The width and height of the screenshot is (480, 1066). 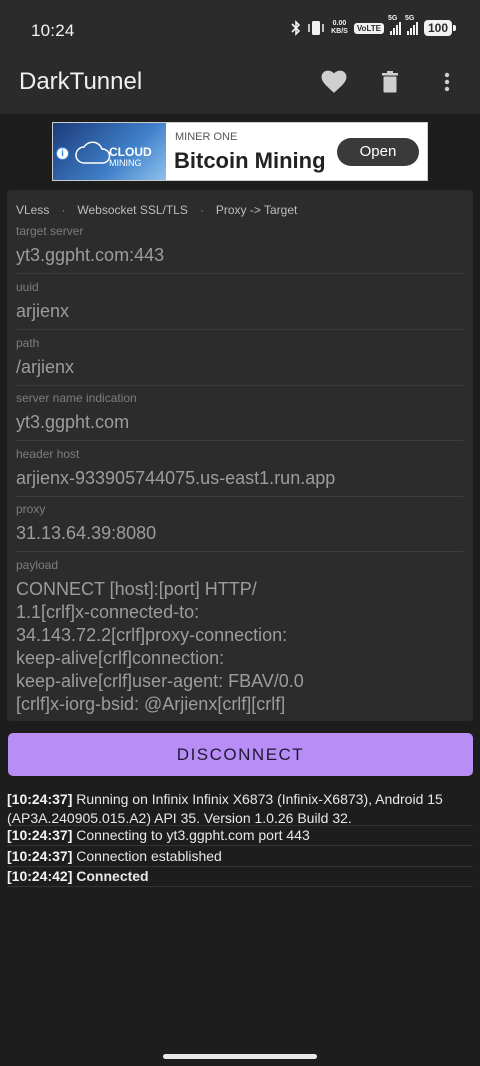 I want to click on sni-field: server name indication yt3.ggpht.com, so click(x=239, y=416).